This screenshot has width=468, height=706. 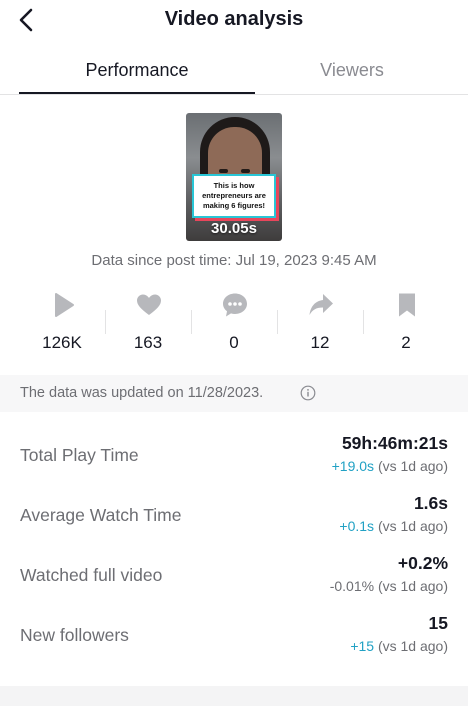 What do you see at coordinates (362, 646) in the screenshot?
I see `metric-change: +15` at bounding box center [362, 646].